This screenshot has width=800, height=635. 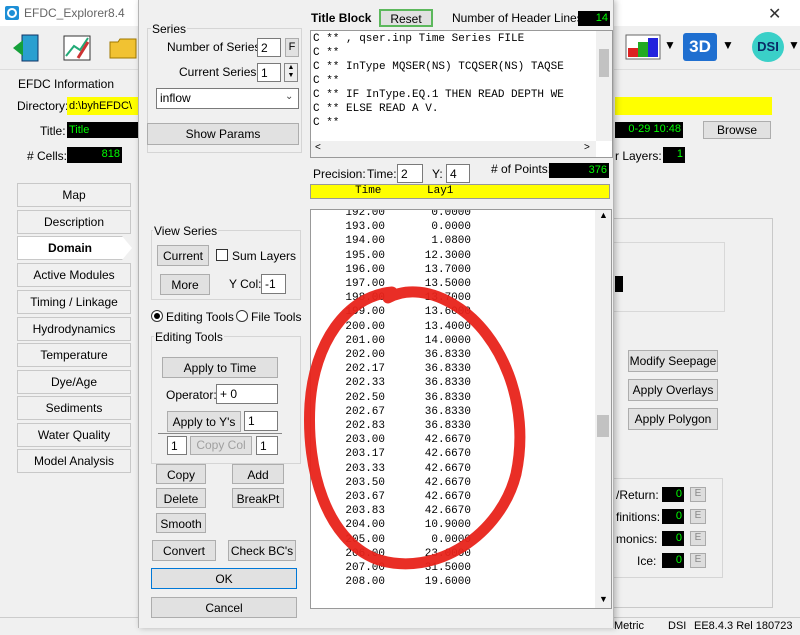 What do you see at coordinates (351, 554) in the screenshot?
I see `time-cell: 206.00` at bounding box center [351, 554].